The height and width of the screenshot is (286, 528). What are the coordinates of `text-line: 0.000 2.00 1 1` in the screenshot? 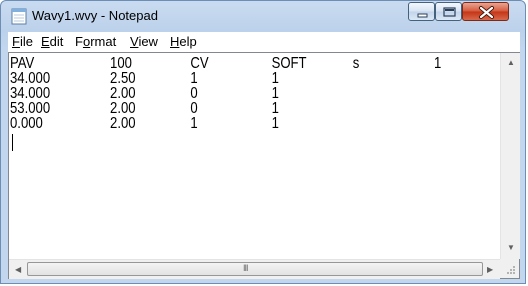 It's located at (144, 123).